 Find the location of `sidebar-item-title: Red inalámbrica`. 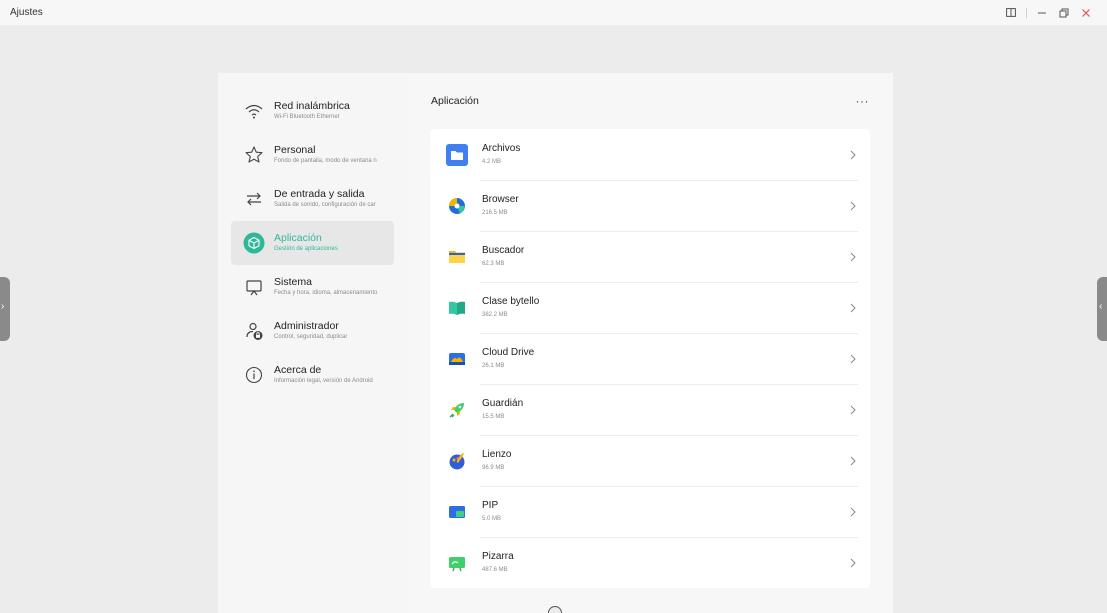

sidebar-item-title: Red inalámbrica is located at coordinates (312, 106).